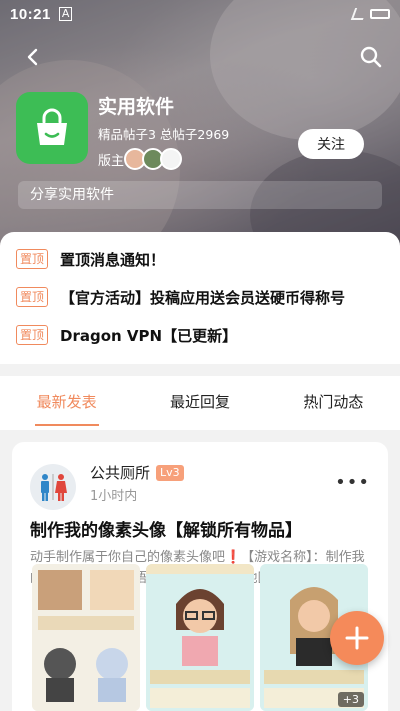  What do you see at coordinates (350, 699) in the screenshot?
I see `more-images-count: +3` at bounding box center [350, 699].